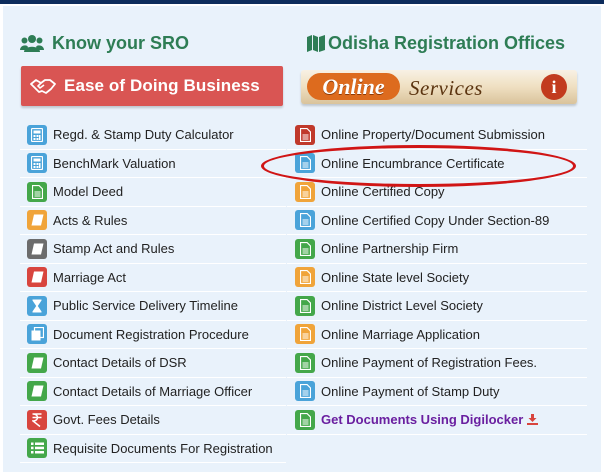  I want to click on service-link-govt-fees-details: Govt. Fees Details, so click(153, 420).